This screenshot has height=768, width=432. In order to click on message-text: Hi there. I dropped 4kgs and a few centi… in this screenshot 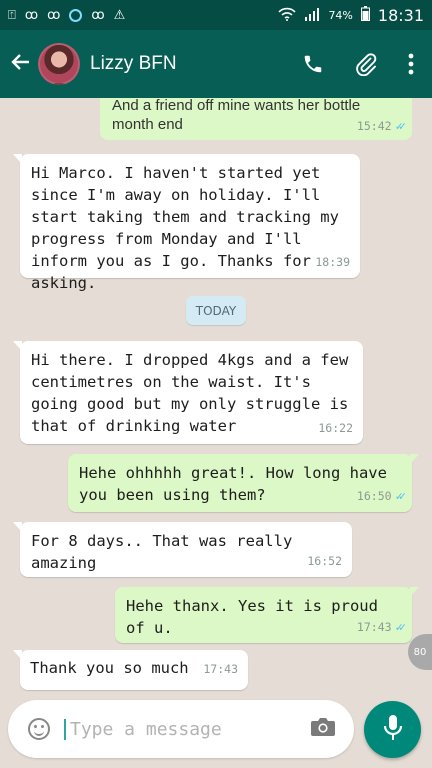, I will do `click(190, 393)`.